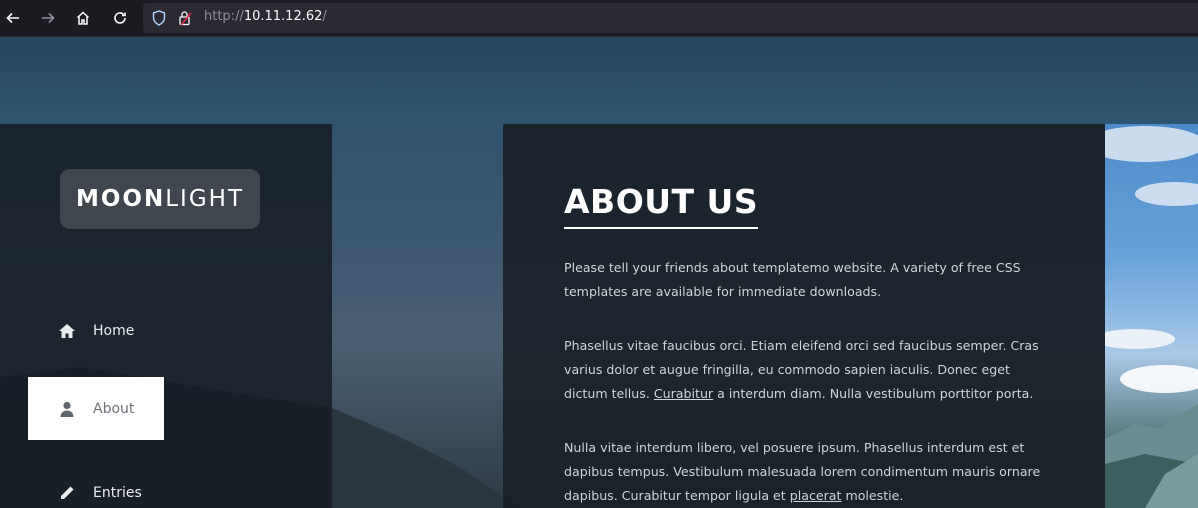  I want to click on url-path: /, so click(324, 16).